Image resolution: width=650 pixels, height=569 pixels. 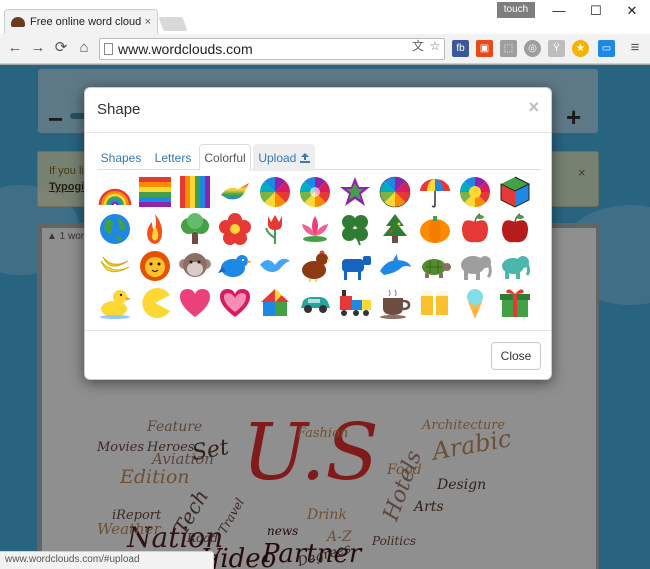 What do you see at coordinates (556, 48) in the screenshot?
I see `tool-extension-icon: Ÿ` at bounding box center [556, 48].